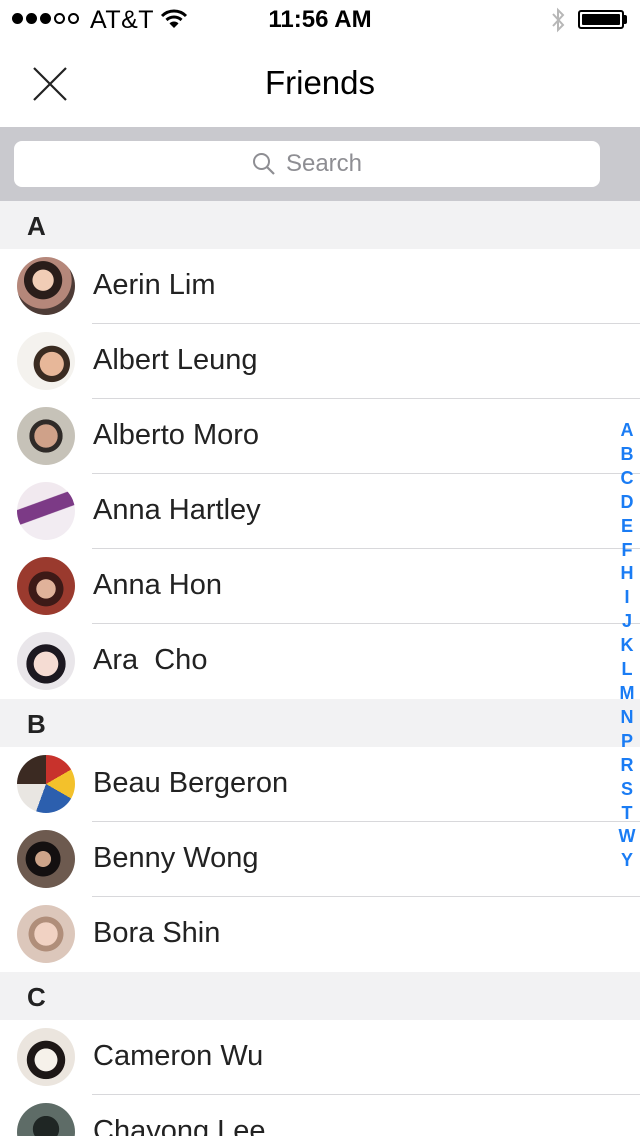  What do you see at coordinates (627, 622) in the screenshot?
I see `index-letter-j: J` at bounding box center [627, 622].